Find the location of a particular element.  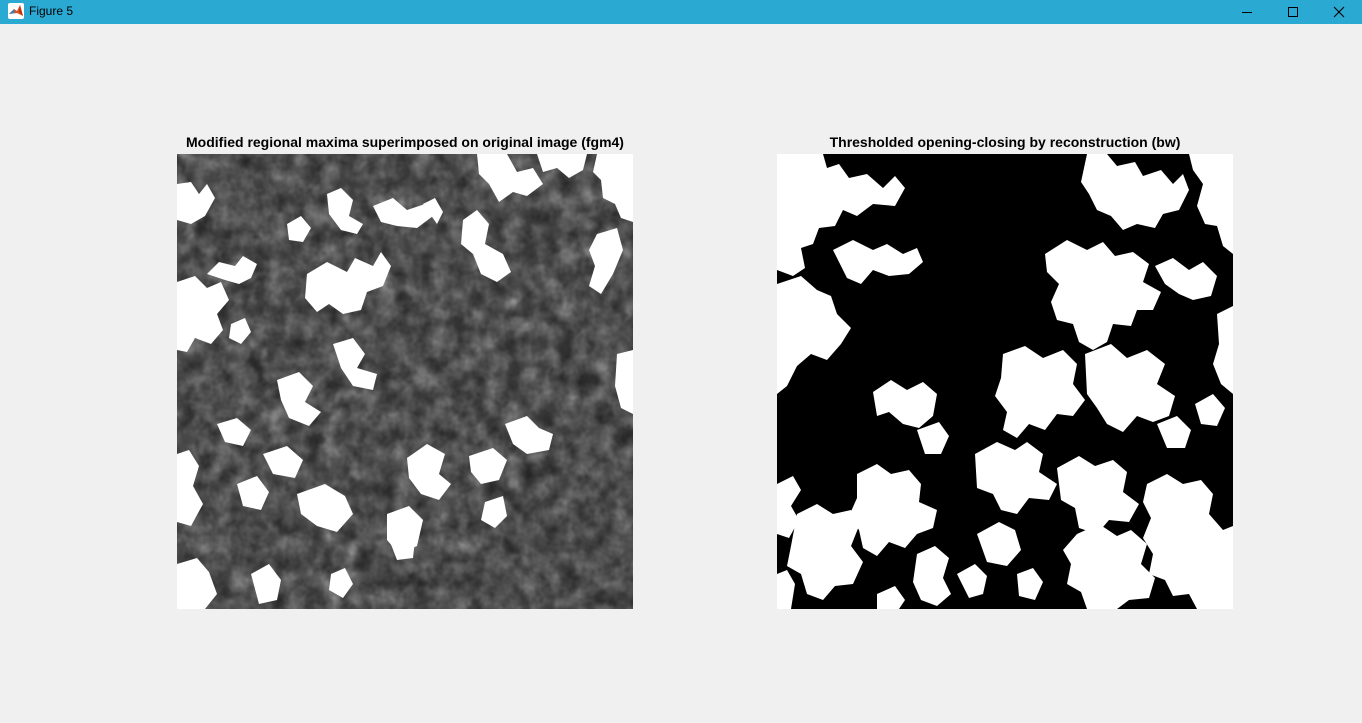

window-titlebar: Figure 5 is located at coordinates (681, 12).